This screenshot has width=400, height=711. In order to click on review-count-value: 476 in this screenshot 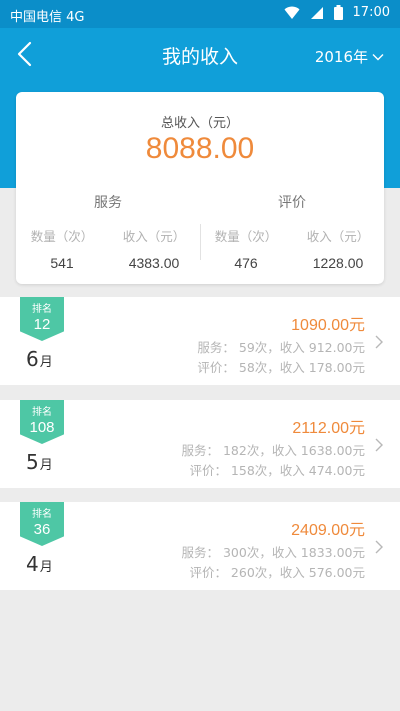, I will do `click(246, 263)`.